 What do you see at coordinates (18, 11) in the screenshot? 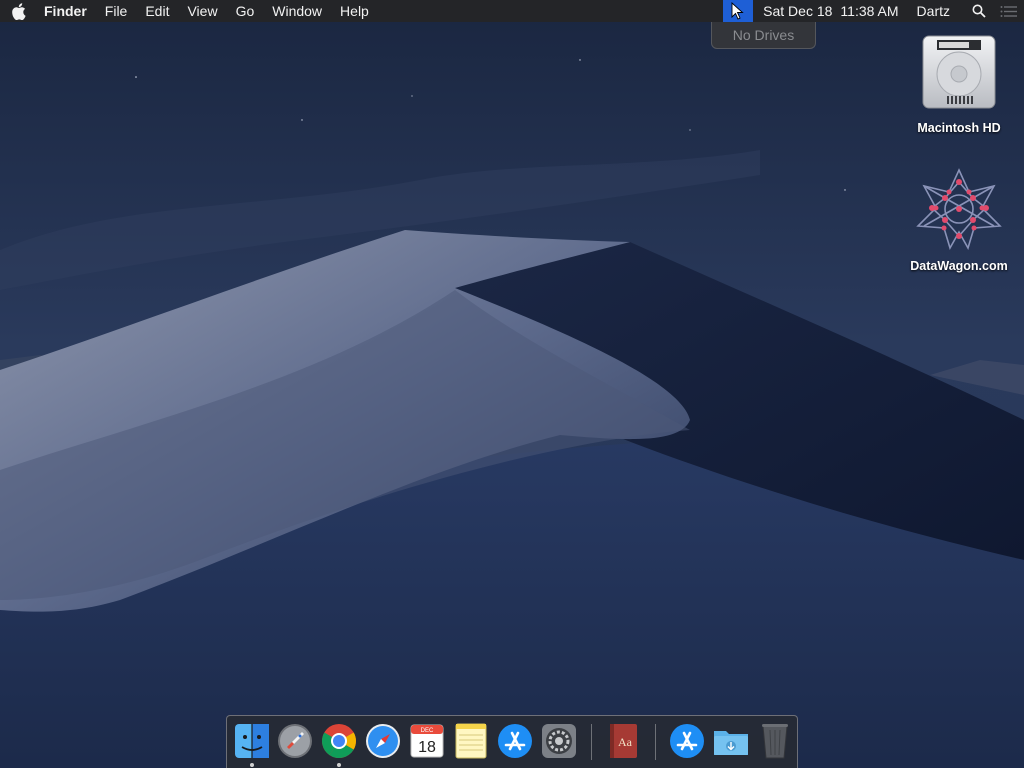
I see `apple-logo-icon` at bounding box center [18, 11].